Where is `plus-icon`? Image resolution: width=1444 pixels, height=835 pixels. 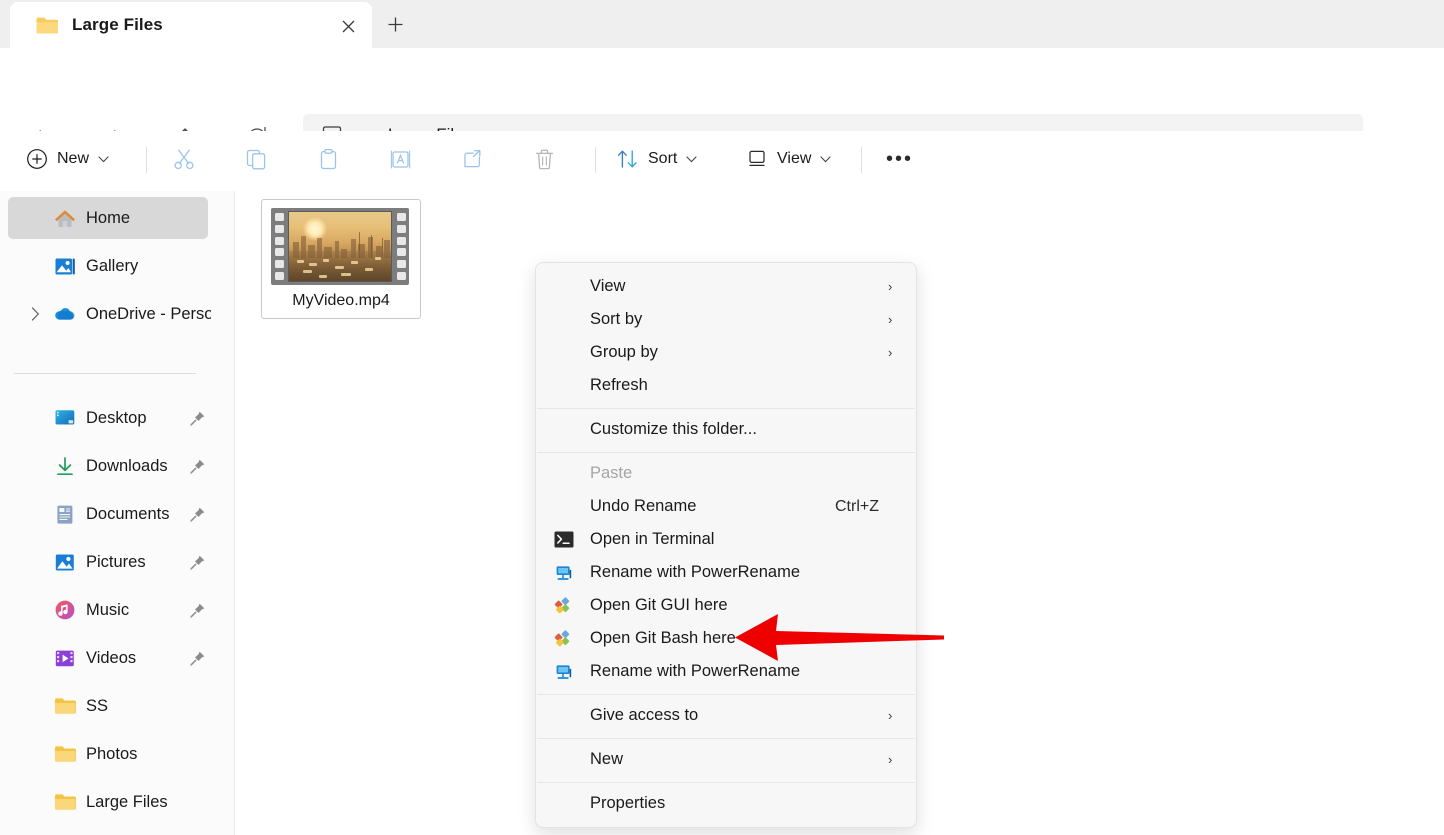 plus-icon is located at coordinates (395, 24).